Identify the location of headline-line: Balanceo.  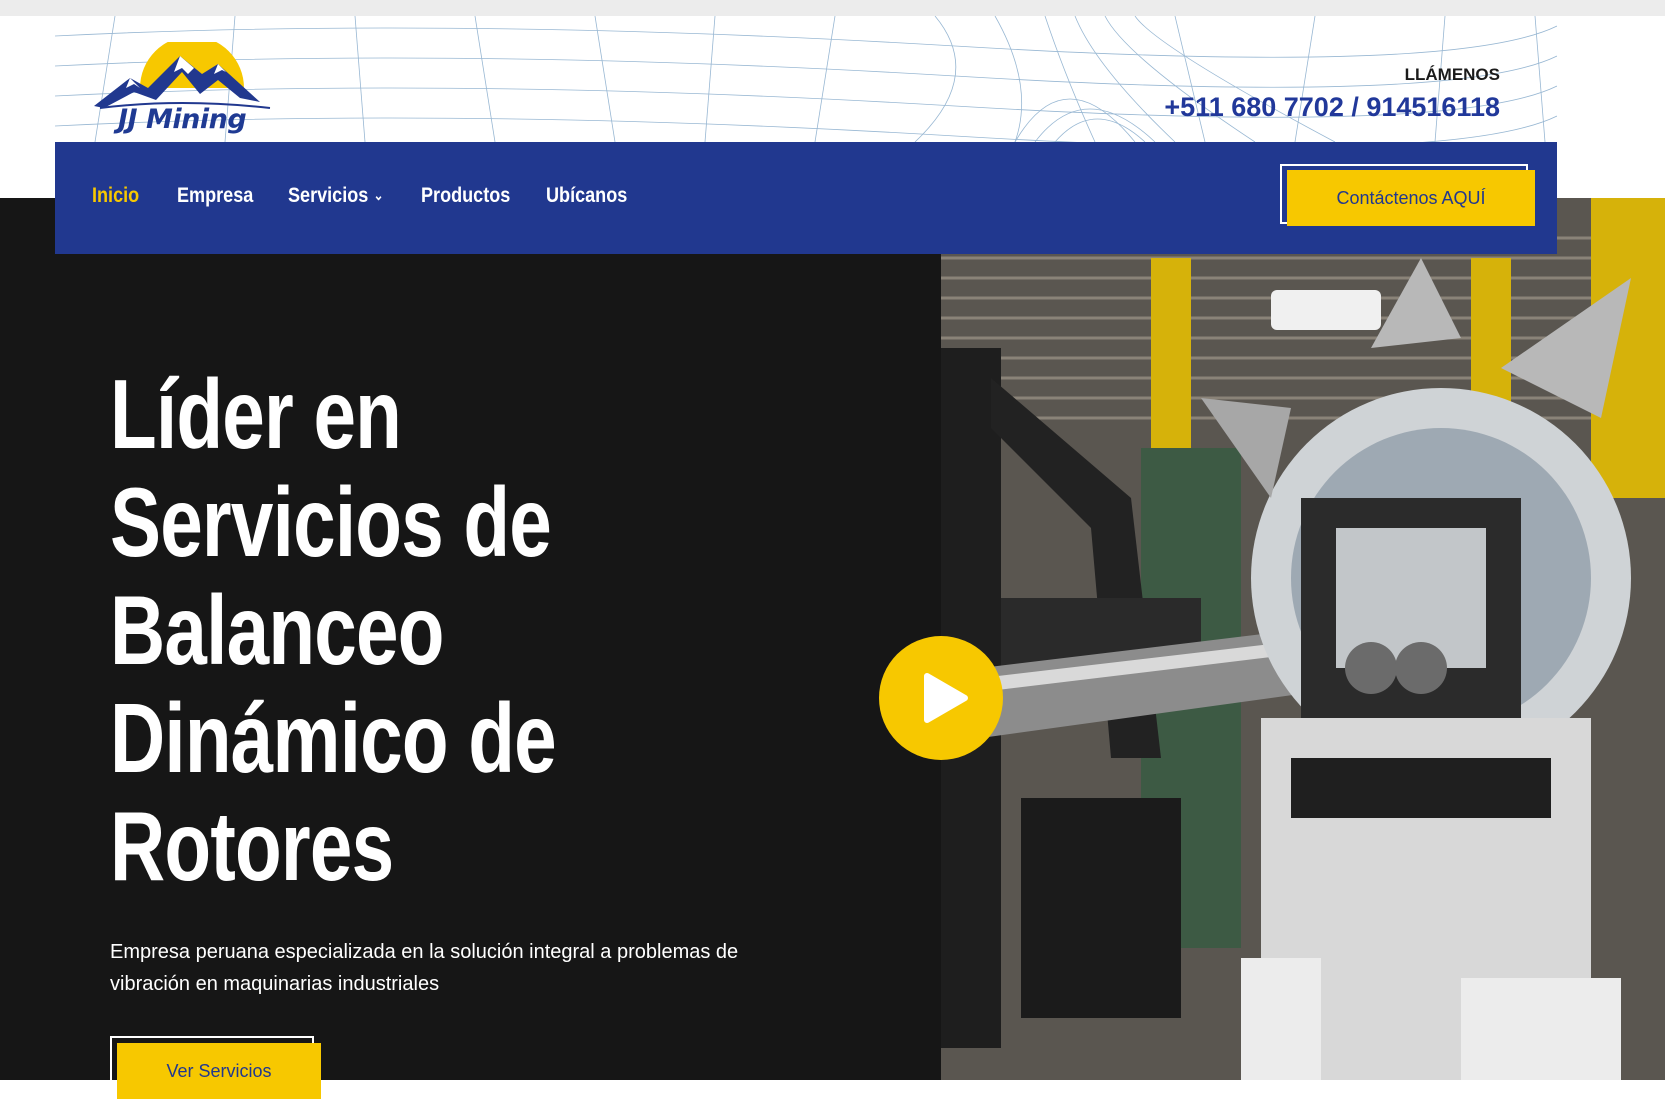
(277, 630).